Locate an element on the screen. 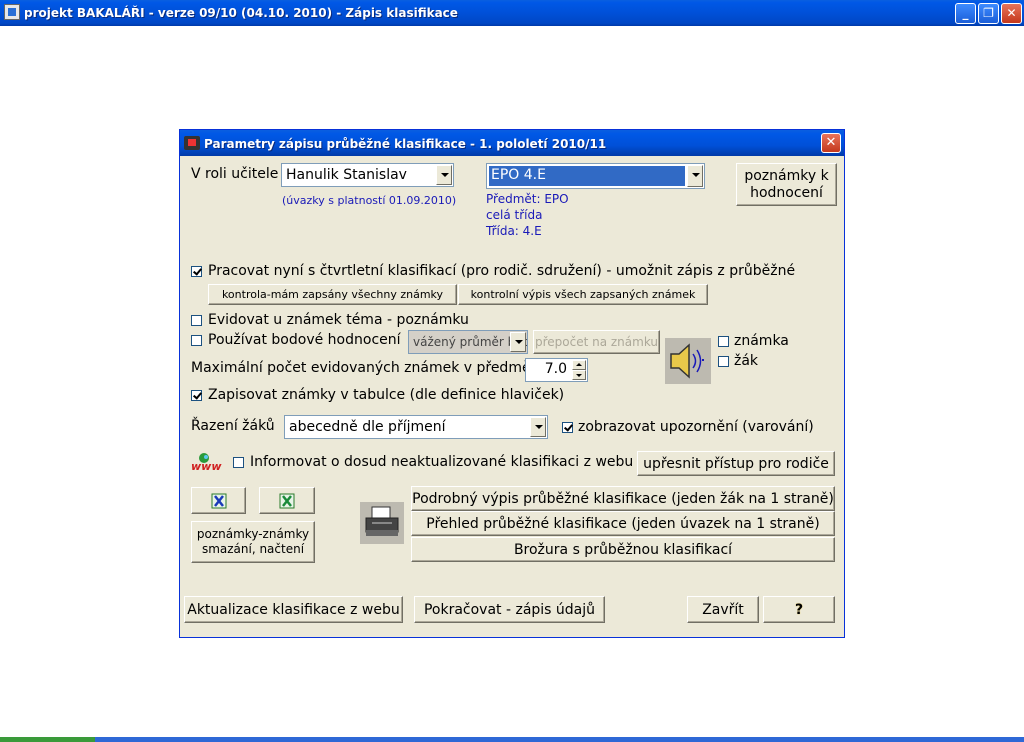  table-entry-checkbox is located at coordinates (196, 395).